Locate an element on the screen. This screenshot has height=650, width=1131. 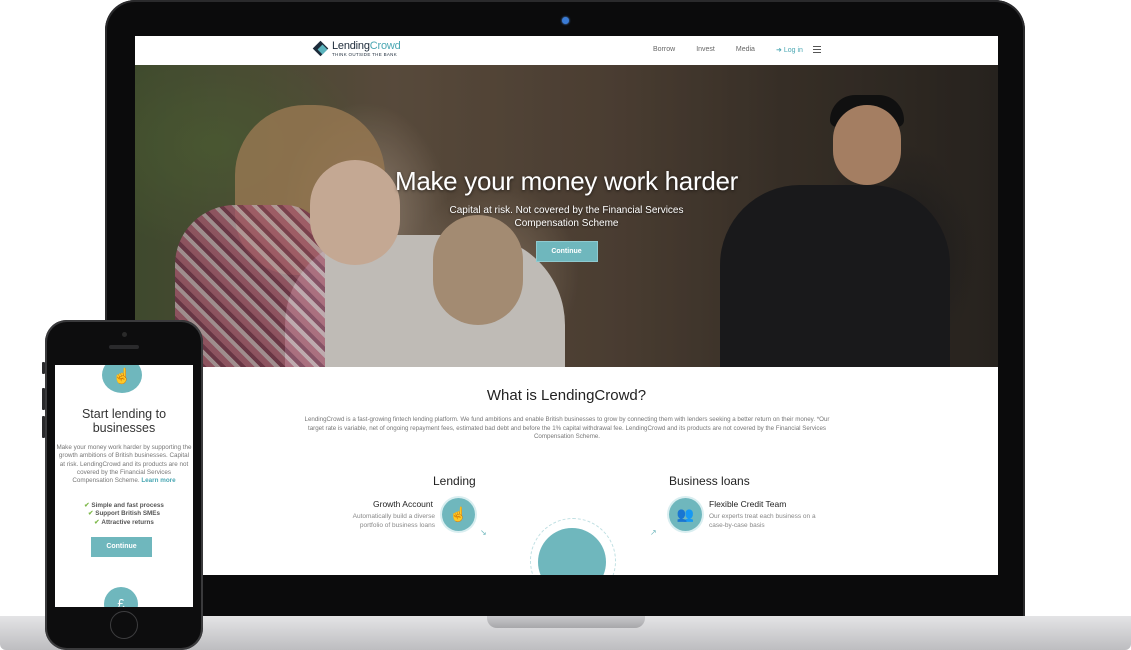
mobile-continue-button: Continue is located at coordinates (121, 547).